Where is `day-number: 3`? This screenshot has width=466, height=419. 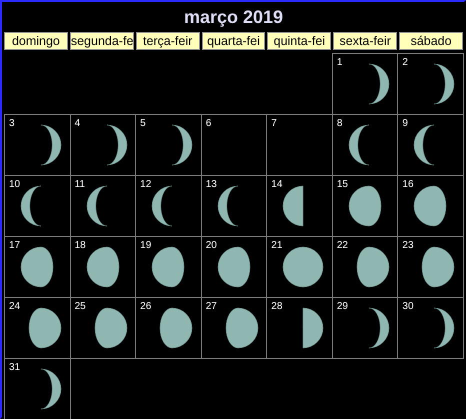 day-number: 3 is located at coordinates (12, 123).